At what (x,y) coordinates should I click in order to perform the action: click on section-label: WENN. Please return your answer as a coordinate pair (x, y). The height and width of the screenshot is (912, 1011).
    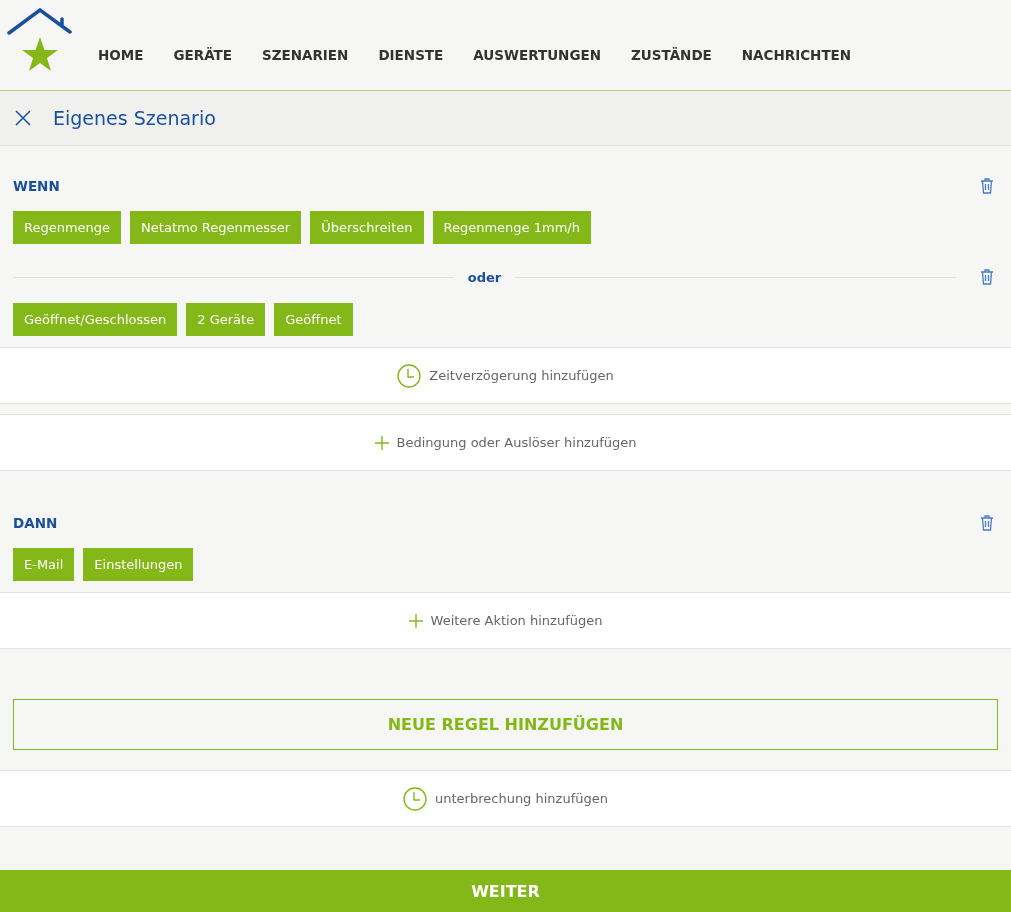
    Looking at the image, I should click on (36, 186).